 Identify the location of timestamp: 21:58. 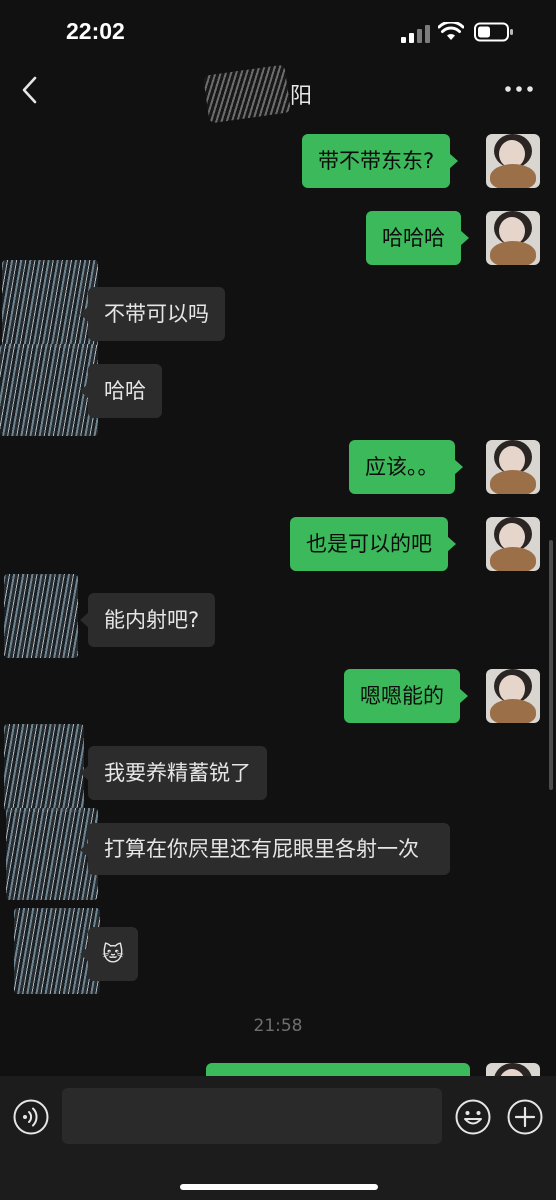
(278, 1026).